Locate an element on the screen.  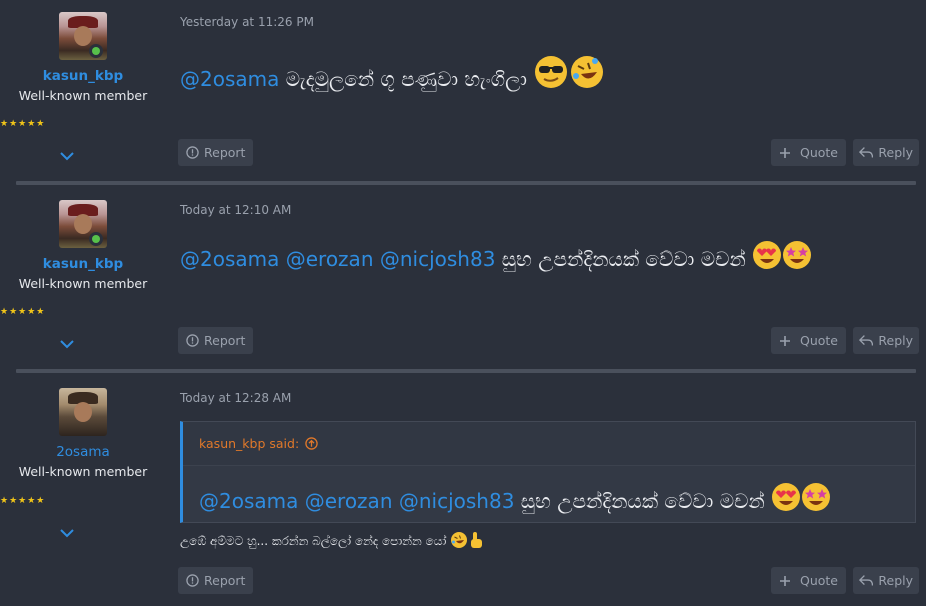
sunglasses-face-icon is located at coordinates (551, 74).